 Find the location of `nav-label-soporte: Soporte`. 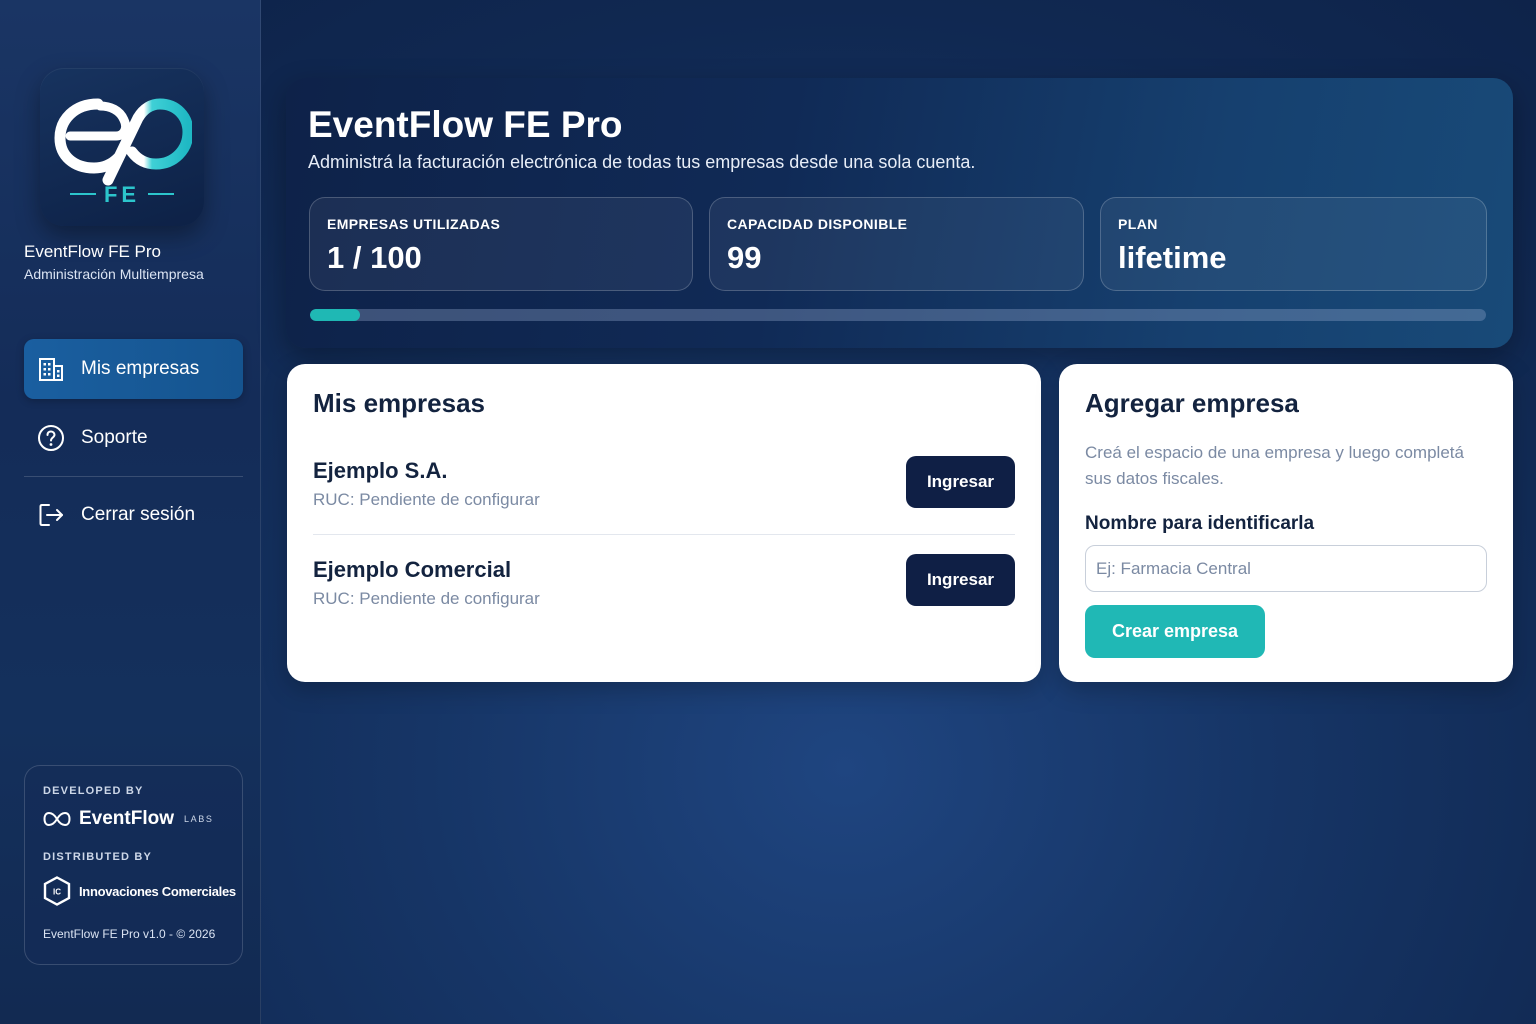

nav-label-soporte: Soporte is located at coordinates (114, 437).